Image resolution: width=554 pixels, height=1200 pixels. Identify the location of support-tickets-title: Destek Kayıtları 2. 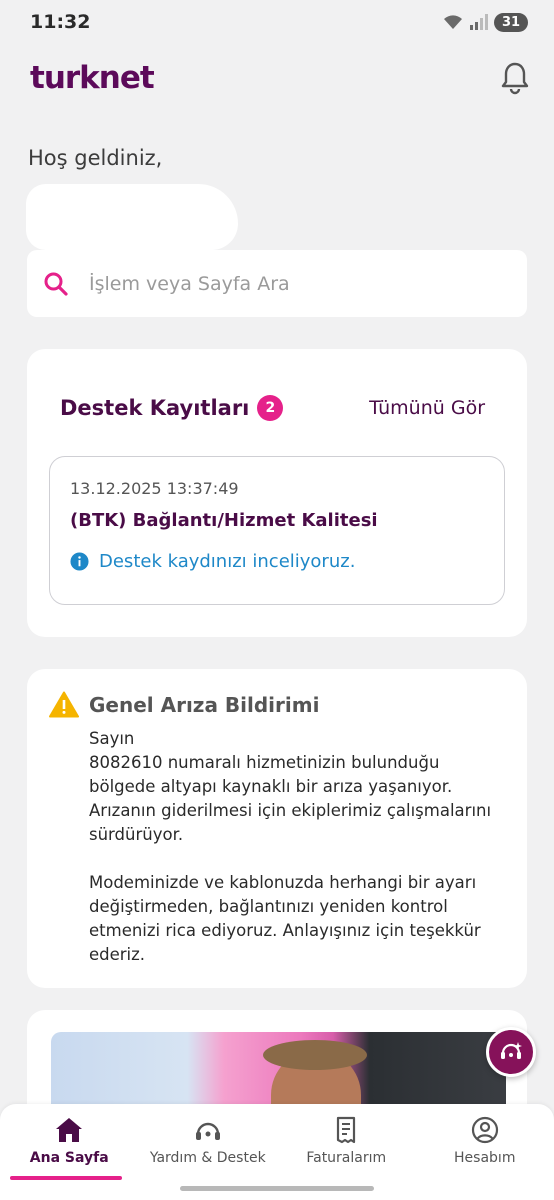
(172, 408).